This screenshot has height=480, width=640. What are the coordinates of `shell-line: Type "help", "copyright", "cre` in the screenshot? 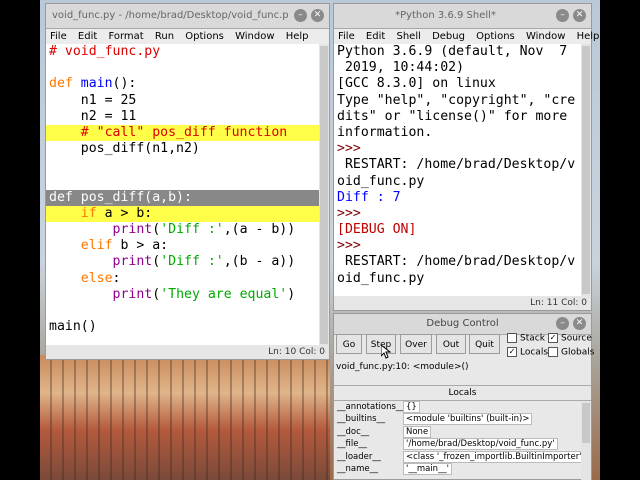 It's located at (457, 101).